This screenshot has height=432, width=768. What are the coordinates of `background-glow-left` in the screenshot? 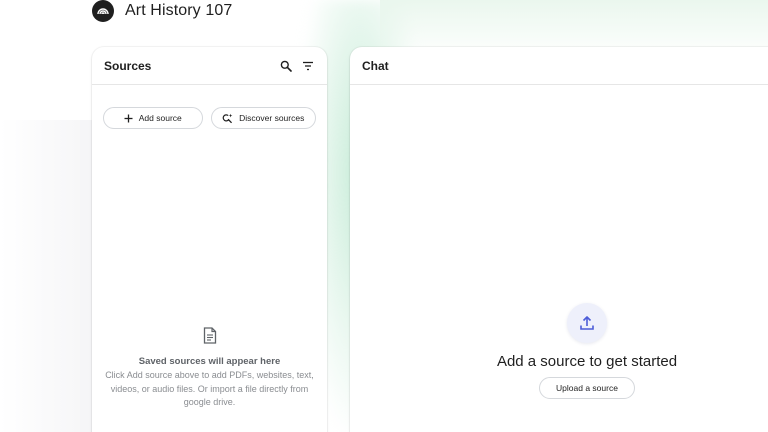 It's located at (47, 276).